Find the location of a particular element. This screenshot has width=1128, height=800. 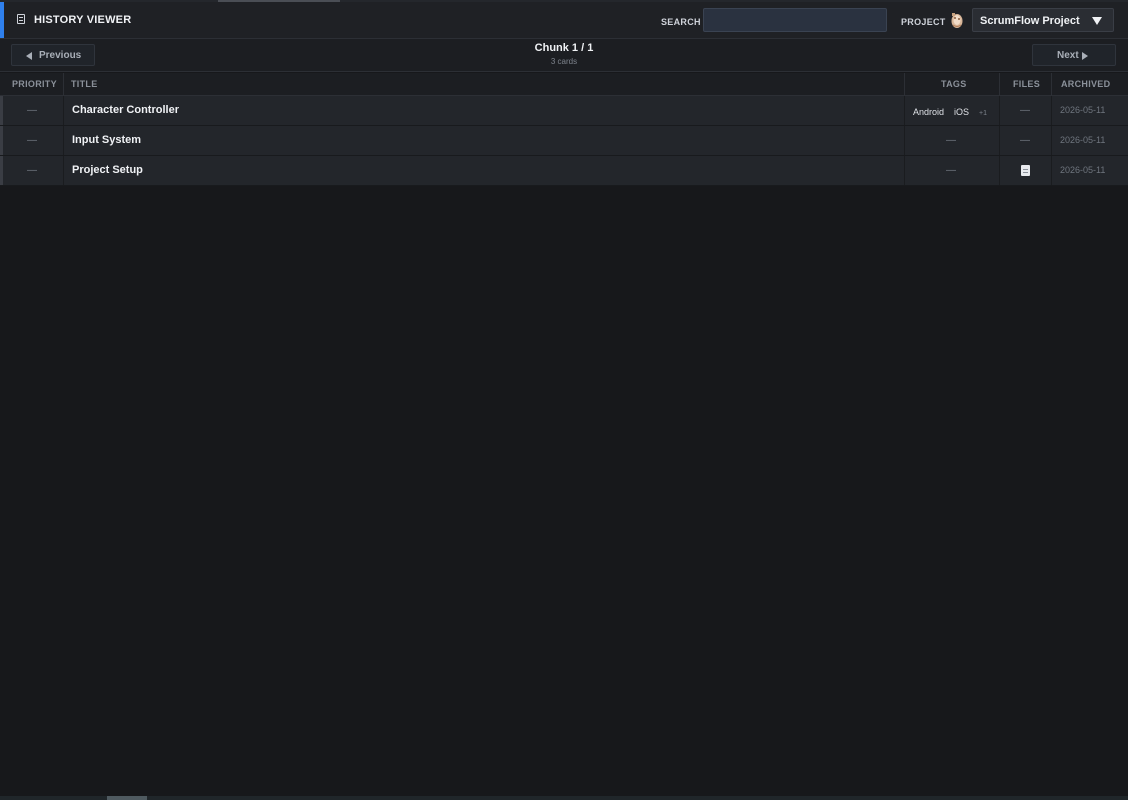

column-header-tags: TAGS is located at coordinates (954, 84).